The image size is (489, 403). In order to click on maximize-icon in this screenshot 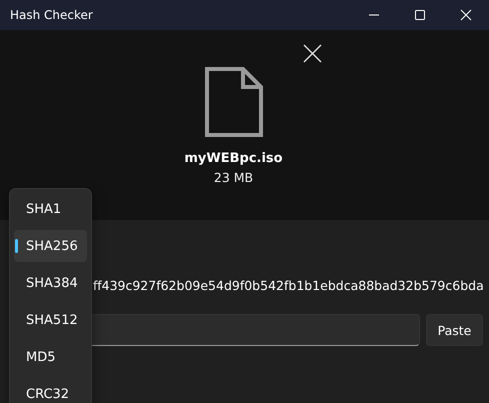, I will do `click(420, 15)`.